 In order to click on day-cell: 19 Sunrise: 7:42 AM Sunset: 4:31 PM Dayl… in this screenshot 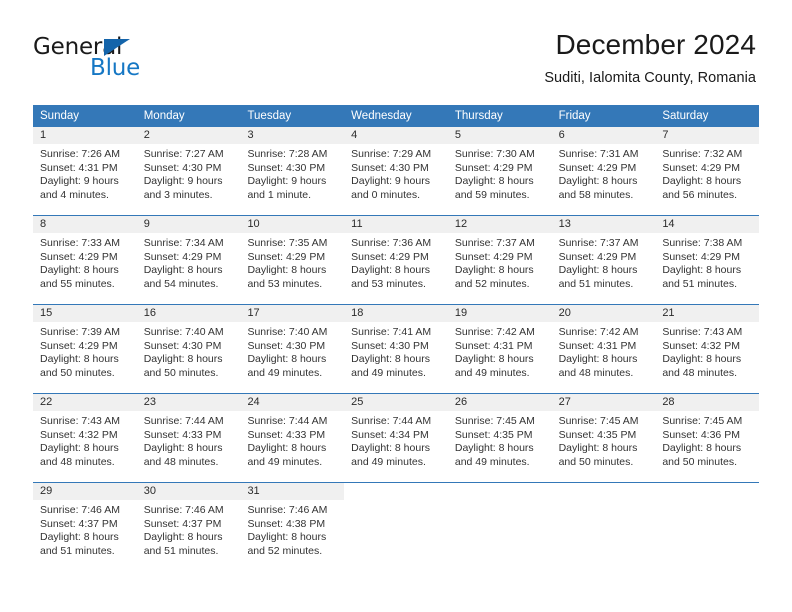, I will do `click(499, 349)`.